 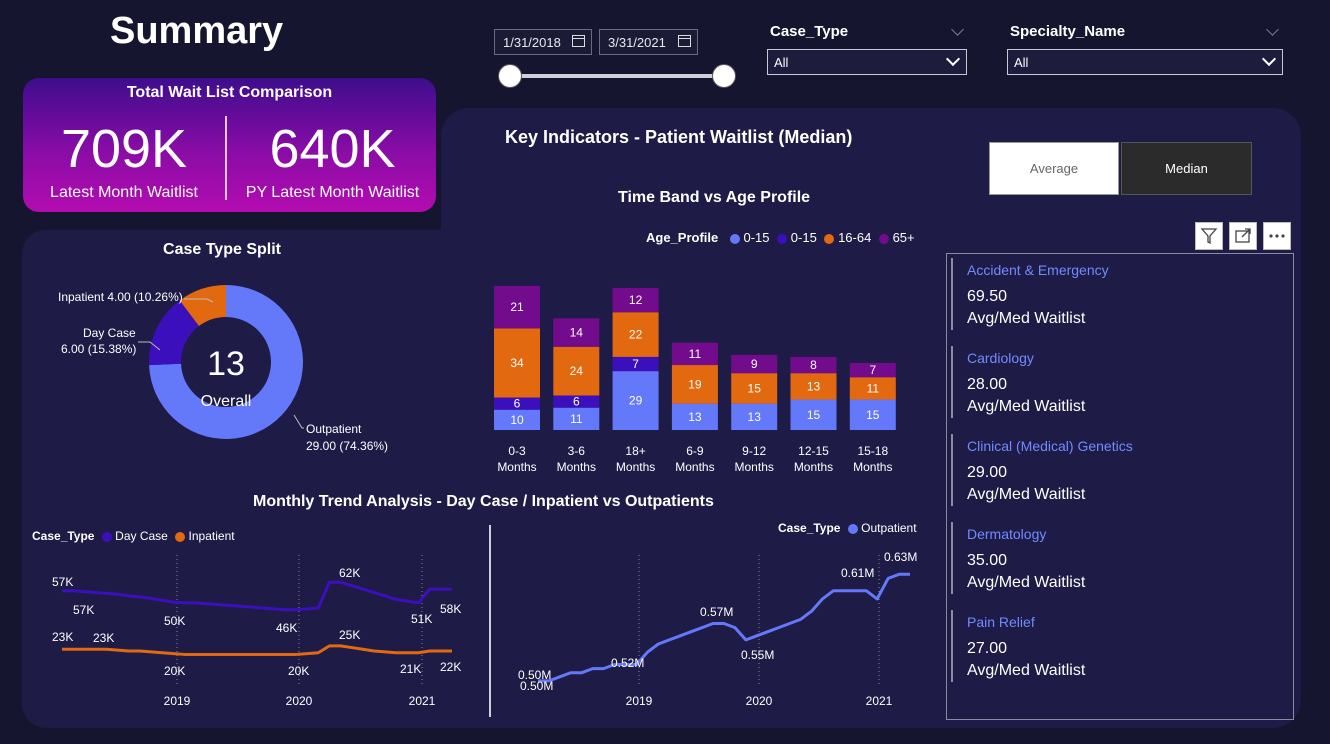 What do you see at coordinates (1101, 558) in the screenshot?
I see `specialty-card: Dermatology 35.00 Avg/Med Waitlist` at bounding box center [1101, 558].